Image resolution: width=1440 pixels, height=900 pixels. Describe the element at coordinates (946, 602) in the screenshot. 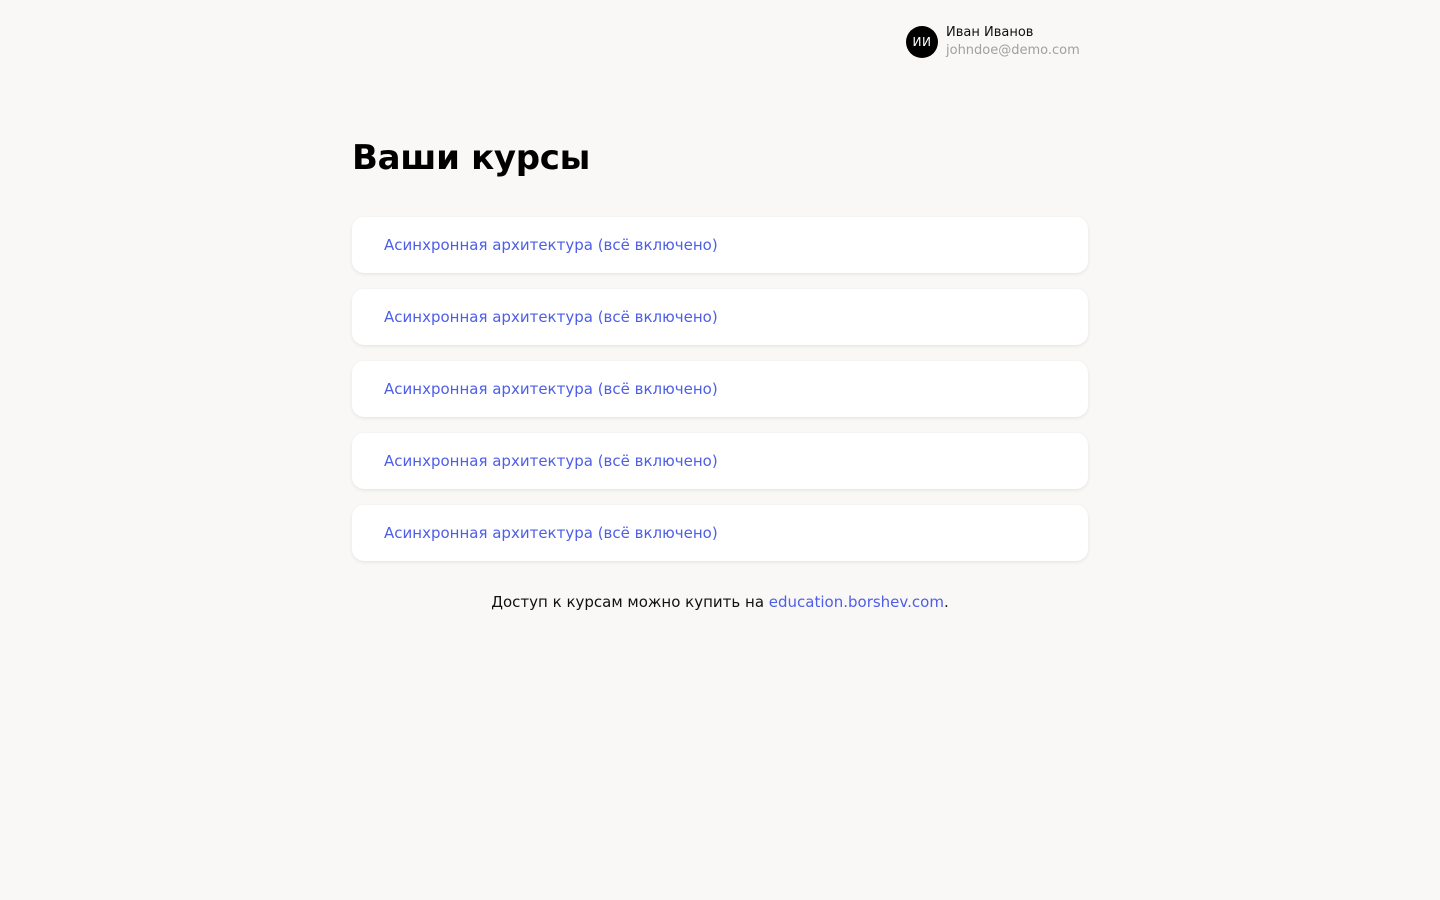

I see `purchase-note-period: .` at that location.